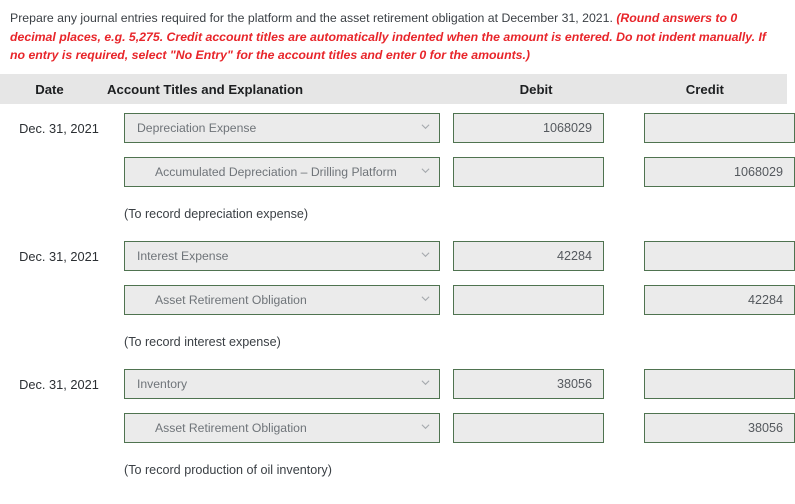  Describe the element at coordinates (765, 300) in the screenshot. I see `credit-value: 42284` at that location.